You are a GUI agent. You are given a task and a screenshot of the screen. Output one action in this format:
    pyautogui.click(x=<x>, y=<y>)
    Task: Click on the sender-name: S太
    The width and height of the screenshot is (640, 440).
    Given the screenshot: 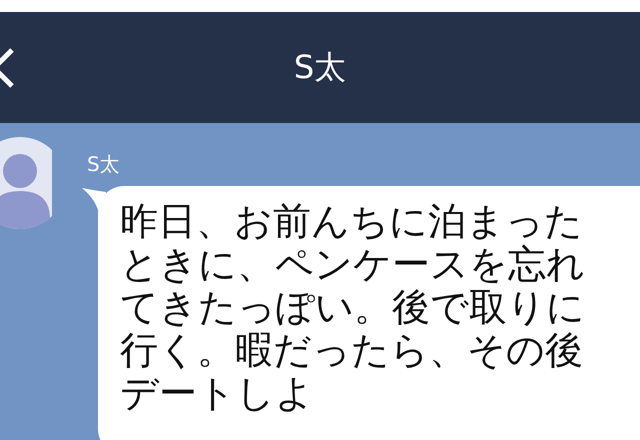 What is the action you would take?
    pyautogui.click(x=104, y=164)
    